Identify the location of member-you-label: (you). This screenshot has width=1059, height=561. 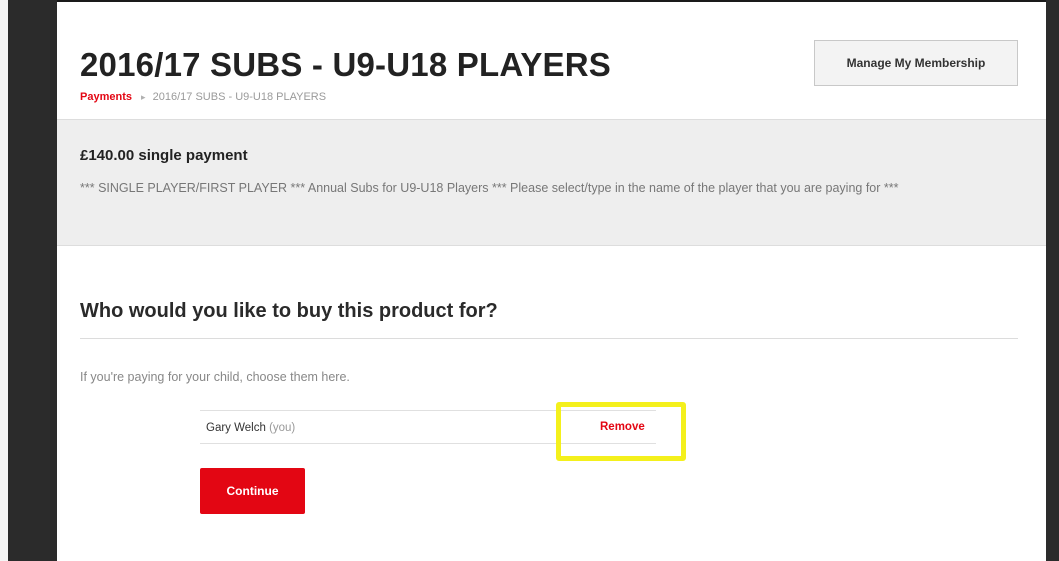
(282, 428).